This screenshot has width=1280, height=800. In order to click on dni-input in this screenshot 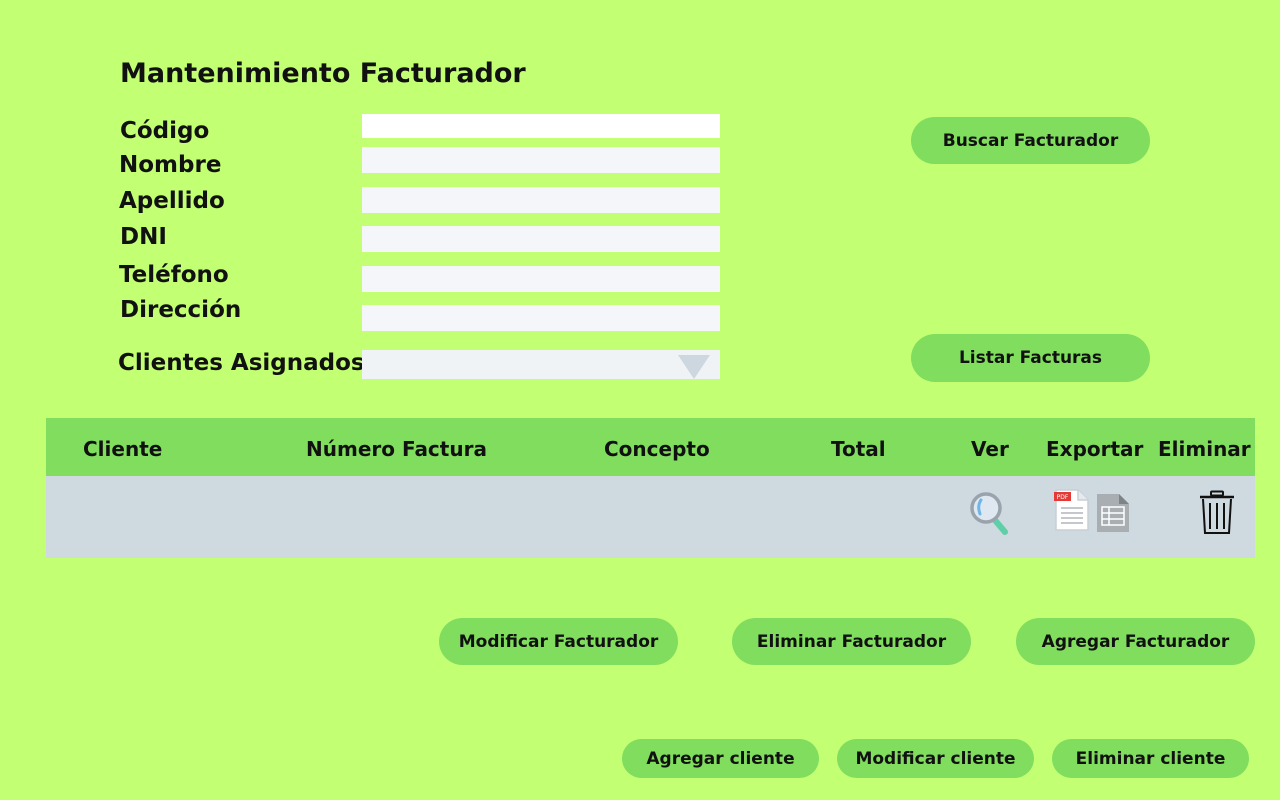, I will do `click(541, 239)`.